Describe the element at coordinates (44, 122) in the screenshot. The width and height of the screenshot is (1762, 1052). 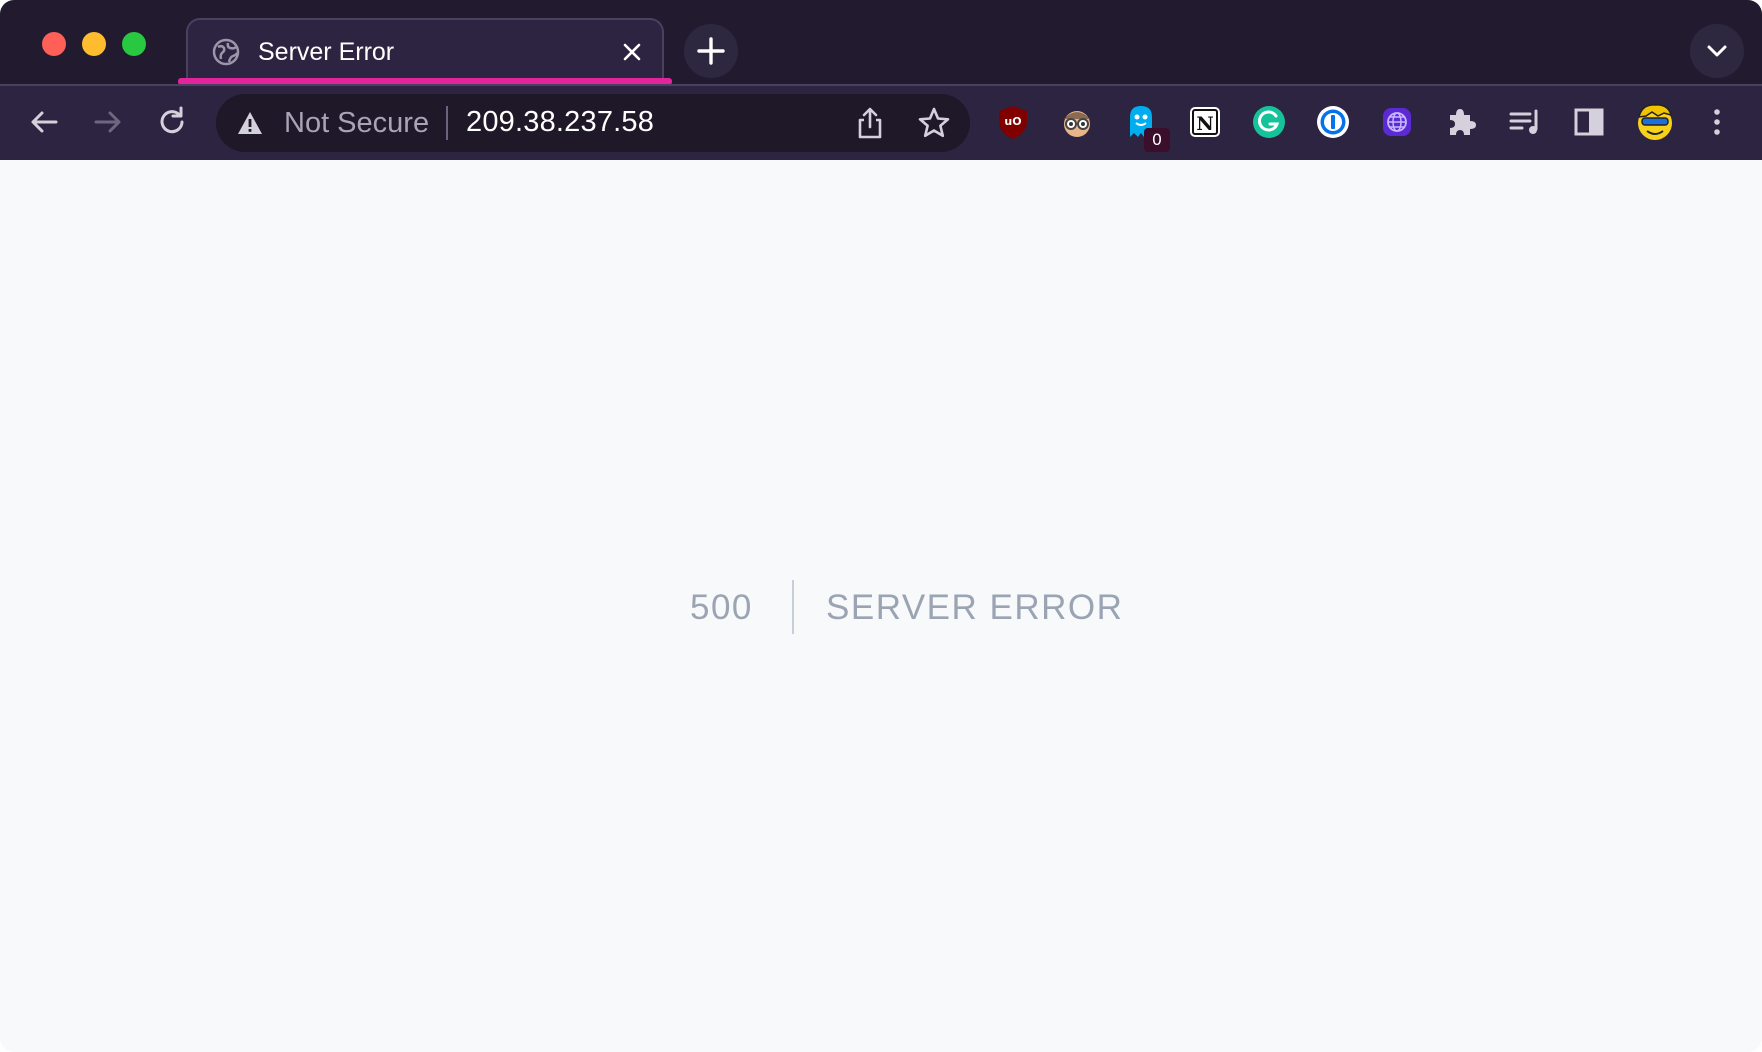
I see `back-arrow-icon` at that location.